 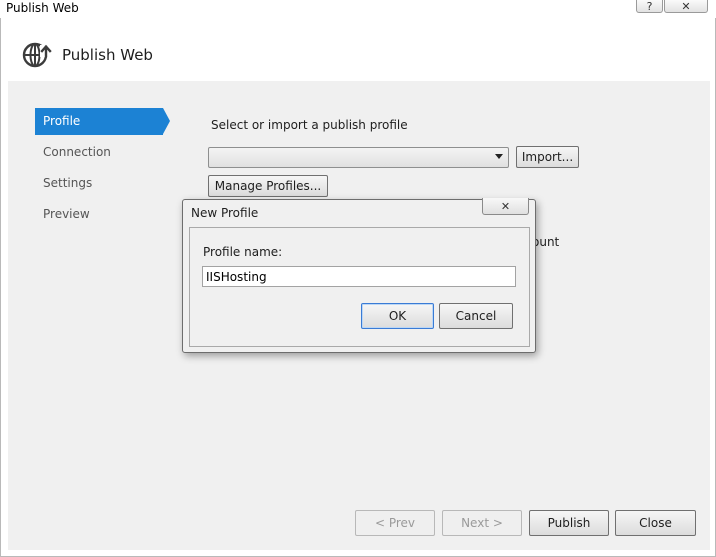 I want to click on globe-publish-icon, so click(x=37, y=55).